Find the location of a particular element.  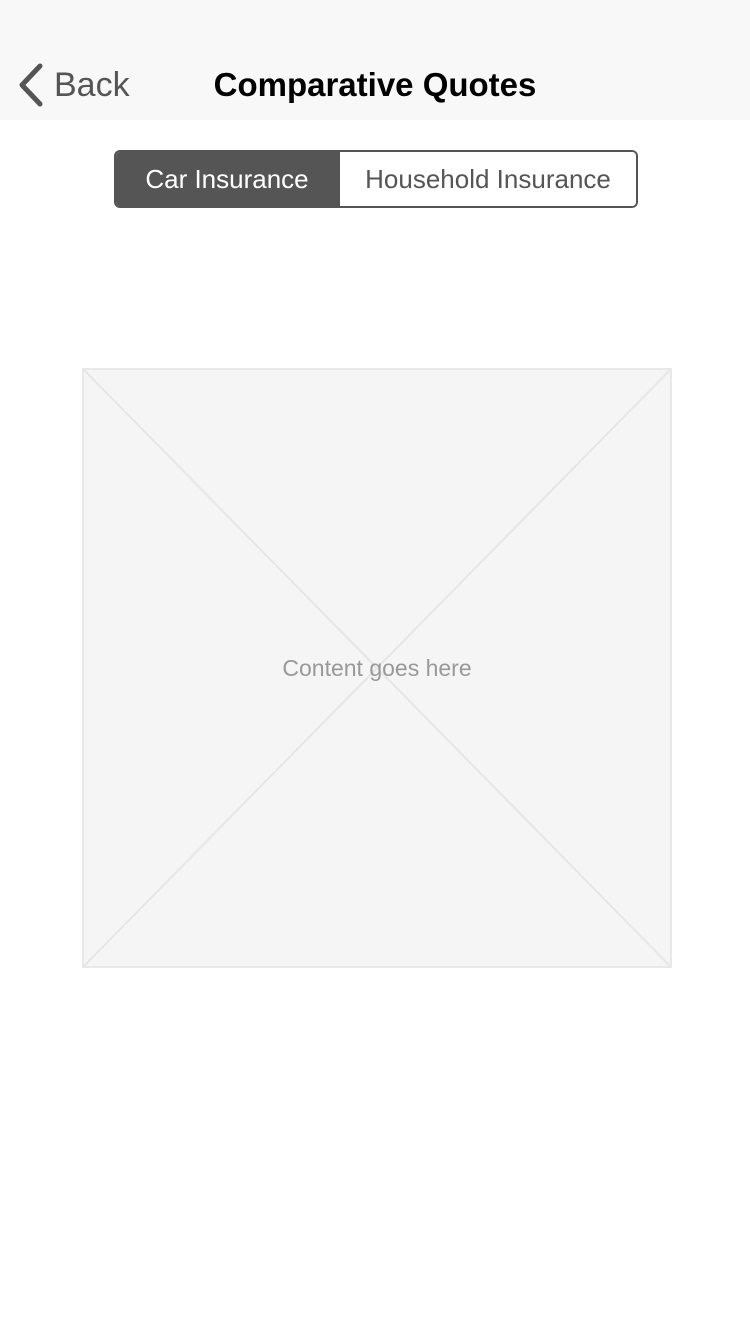

page-title: Comparative Quotes is located at coordinates (375, 84).